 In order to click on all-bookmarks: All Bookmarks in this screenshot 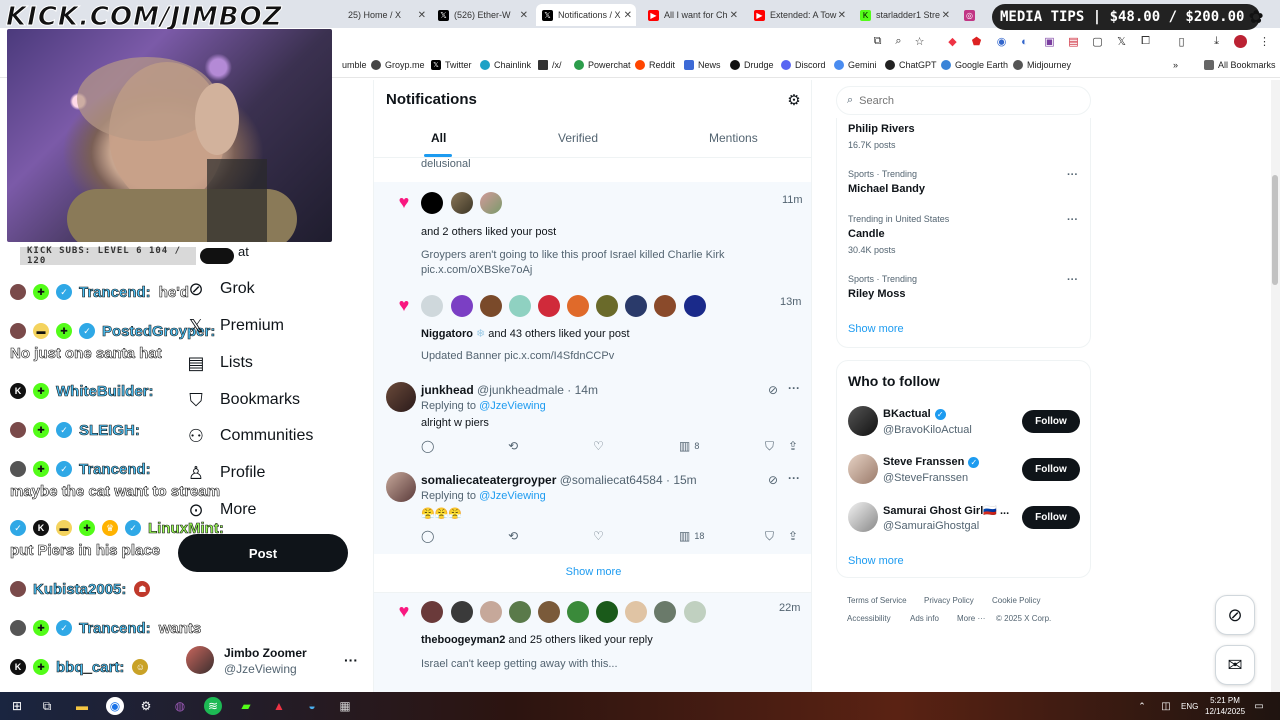, I will do `click(1240, 65)`.